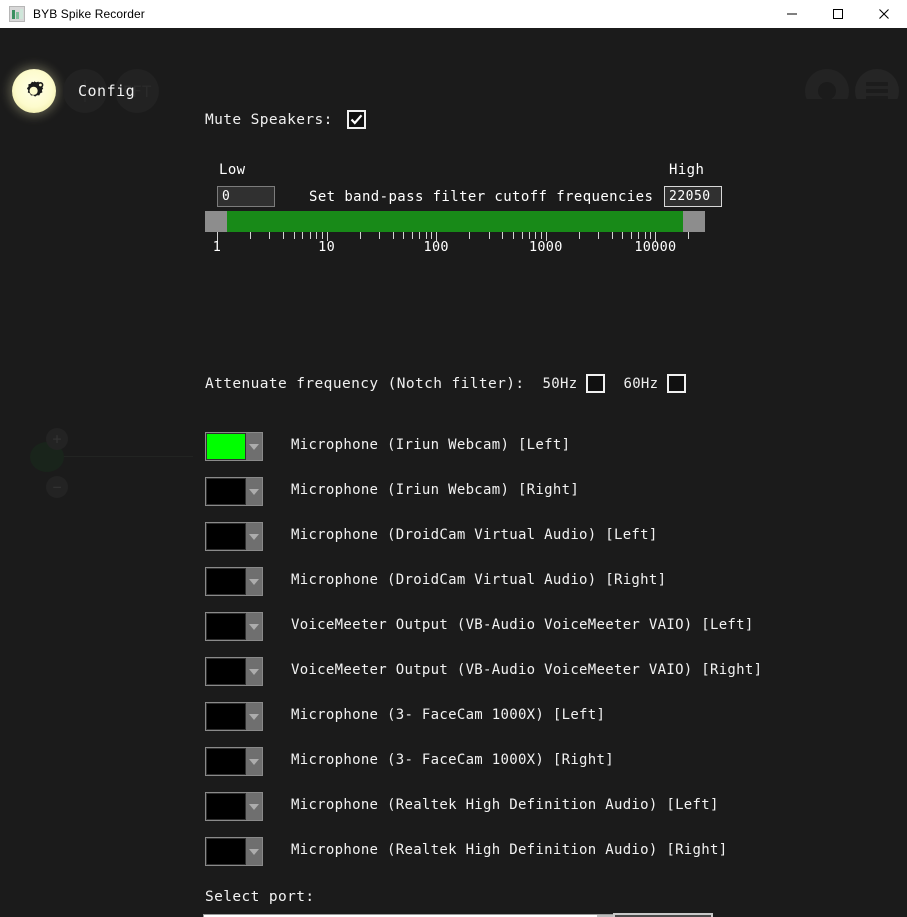 The image size is (907, 917). What do you see at coordinates (453, 70) in the screenshot?
I see `top-toolbar: FFT Config` at bounding box center [453, 70].